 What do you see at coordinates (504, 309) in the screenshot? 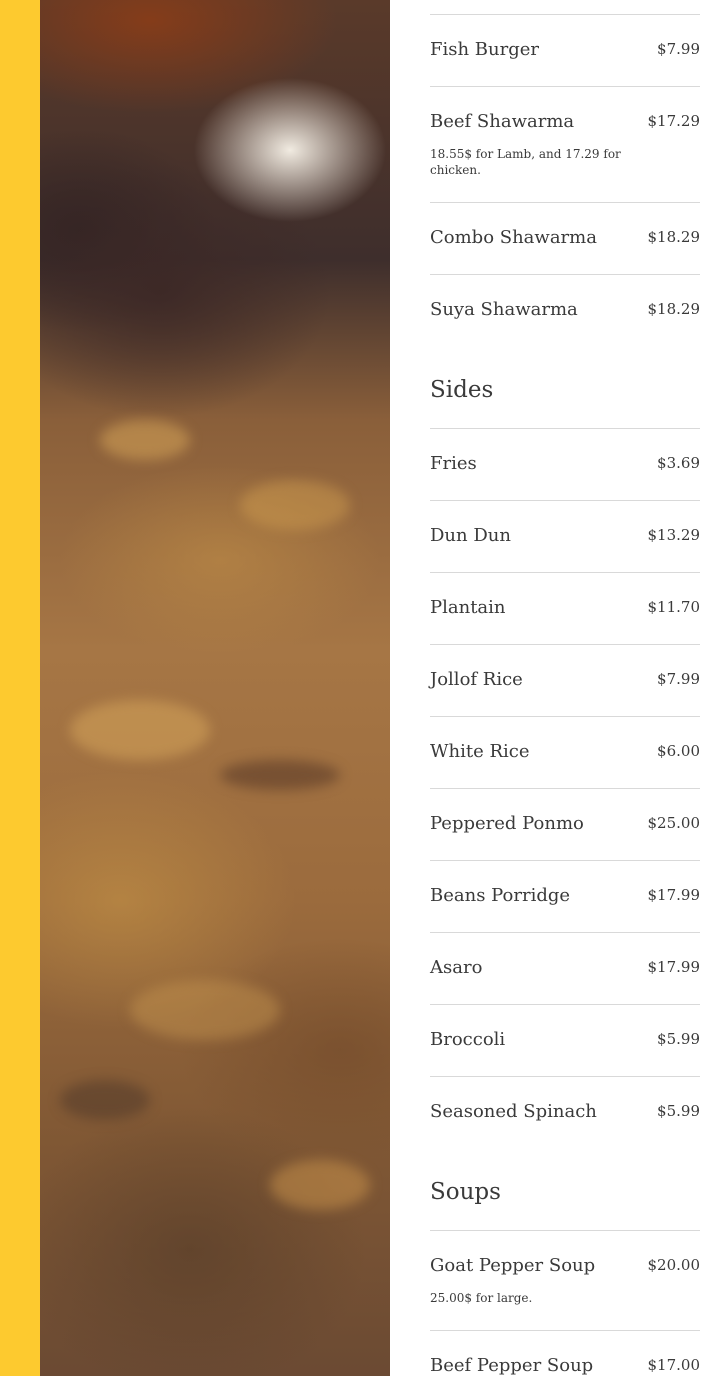
I see `item-name: Suya Shawarma` at bounding box center [504, 309].